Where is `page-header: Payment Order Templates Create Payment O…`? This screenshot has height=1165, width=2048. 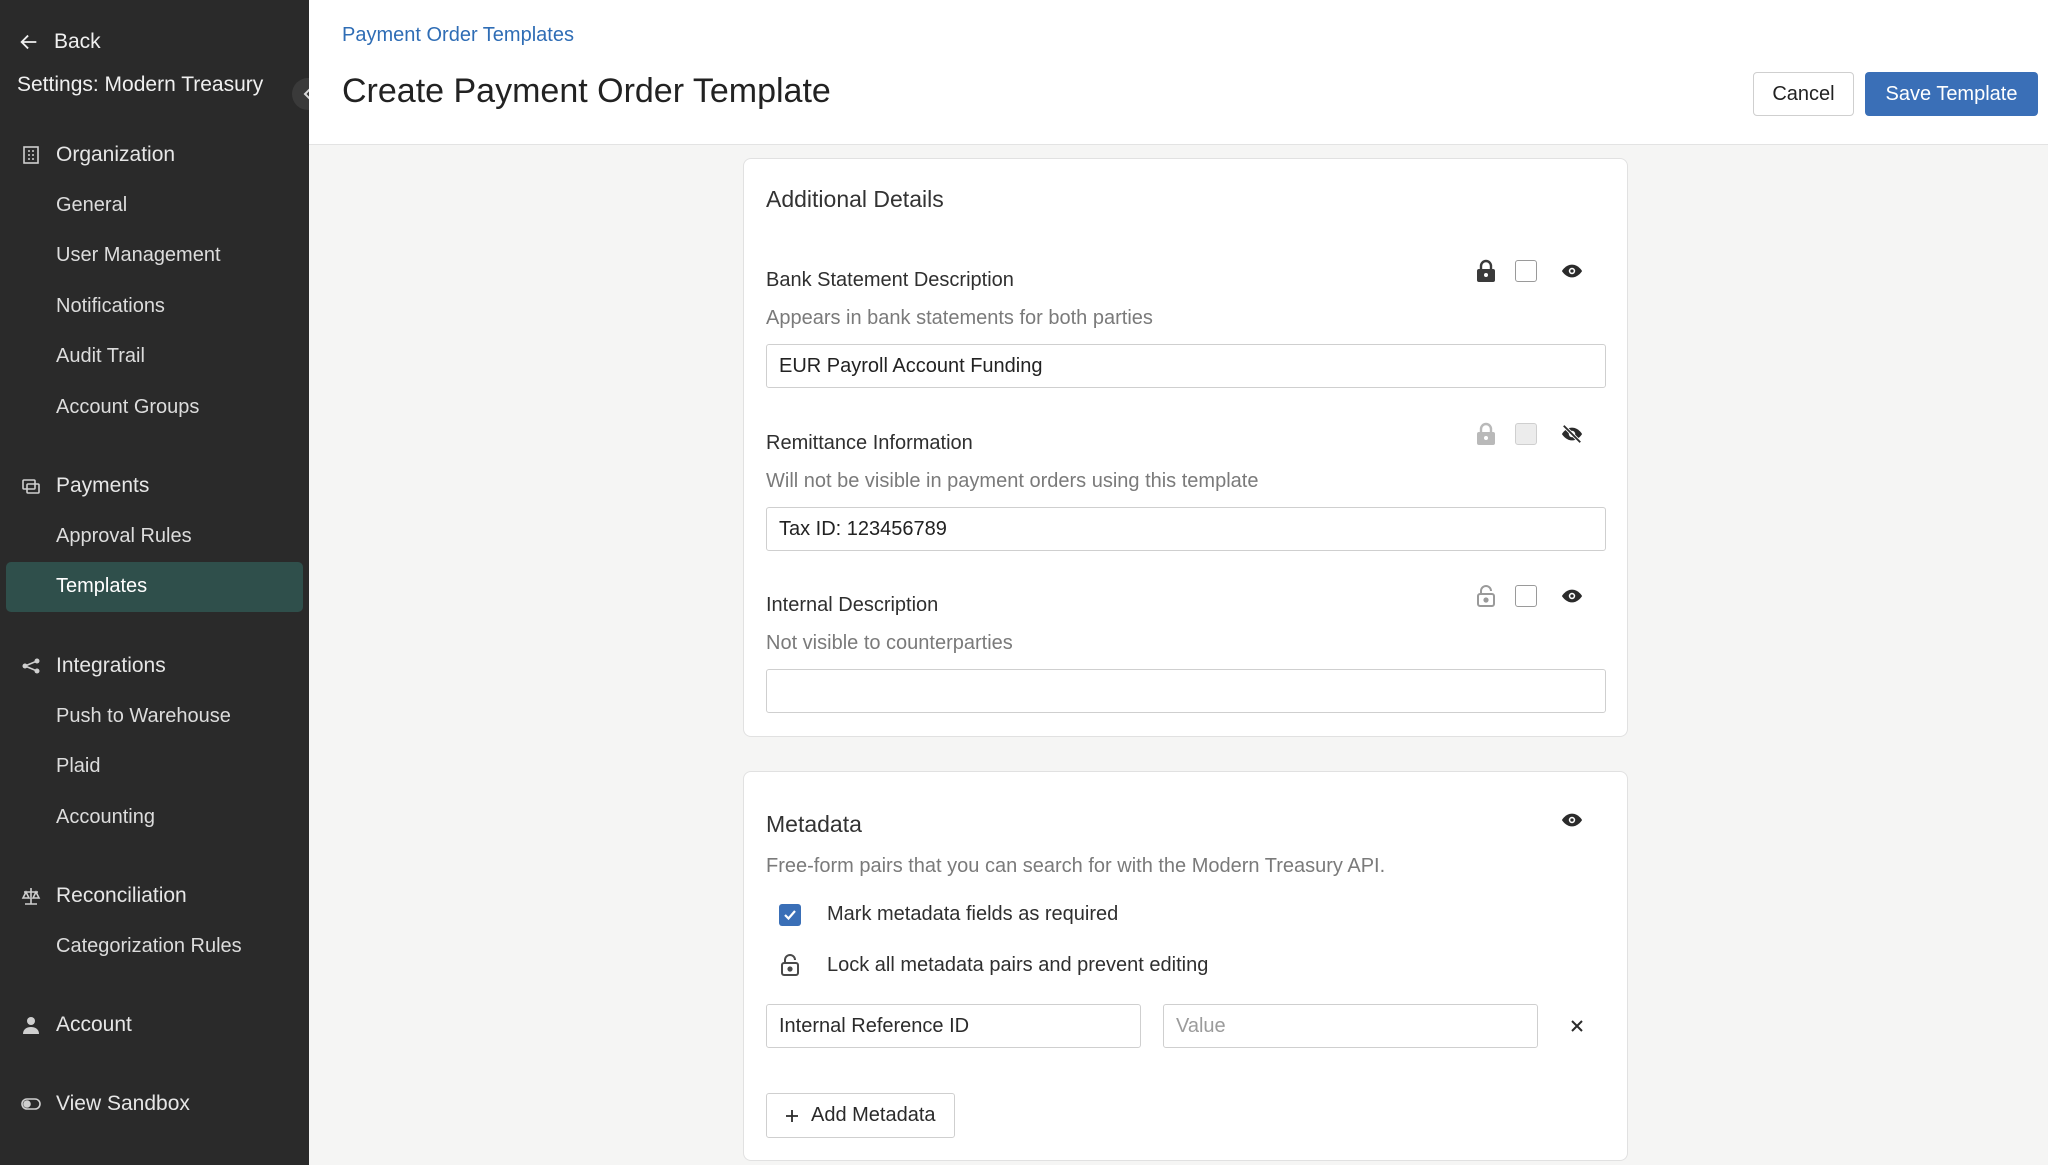
page-header: Payment Order Templates Create Payment O… is located at coordinates (1178, 72).